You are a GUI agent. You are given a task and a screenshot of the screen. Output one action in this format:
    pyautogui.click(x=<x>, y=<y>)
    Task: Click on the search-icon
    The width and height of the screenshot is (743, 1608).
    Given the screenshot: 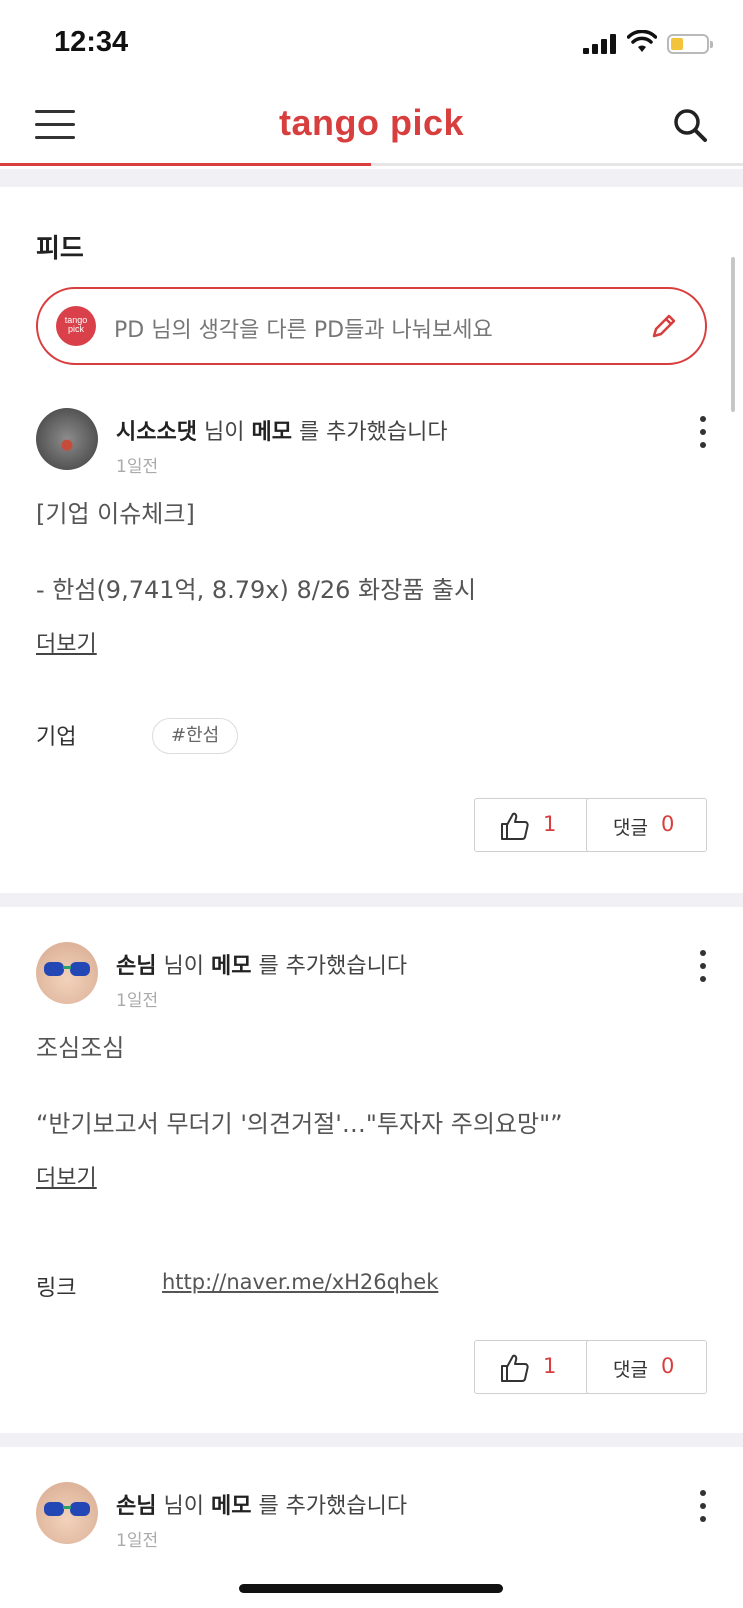 What is the action you would take?
    pyautogui.click(x=690, y=125)
    